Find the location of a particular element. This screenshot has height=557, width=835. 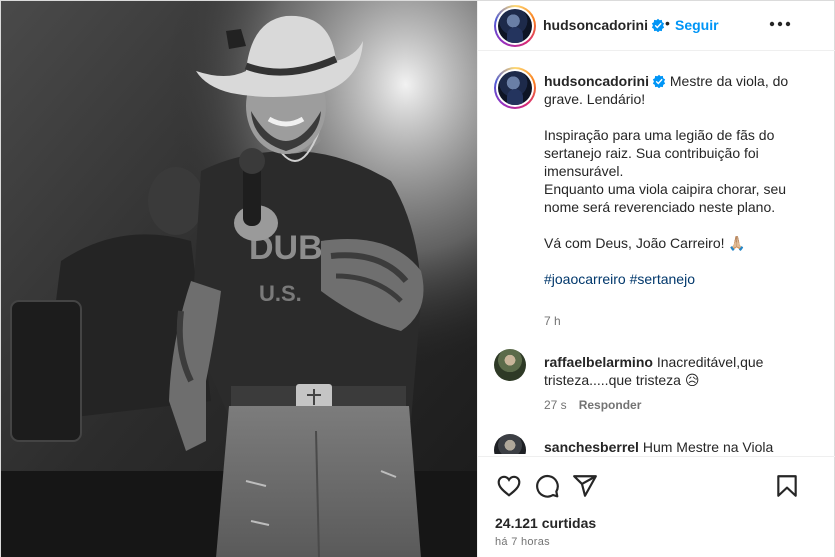

author-username-link: hudsoncadorini is located at coordinates (604, 25).